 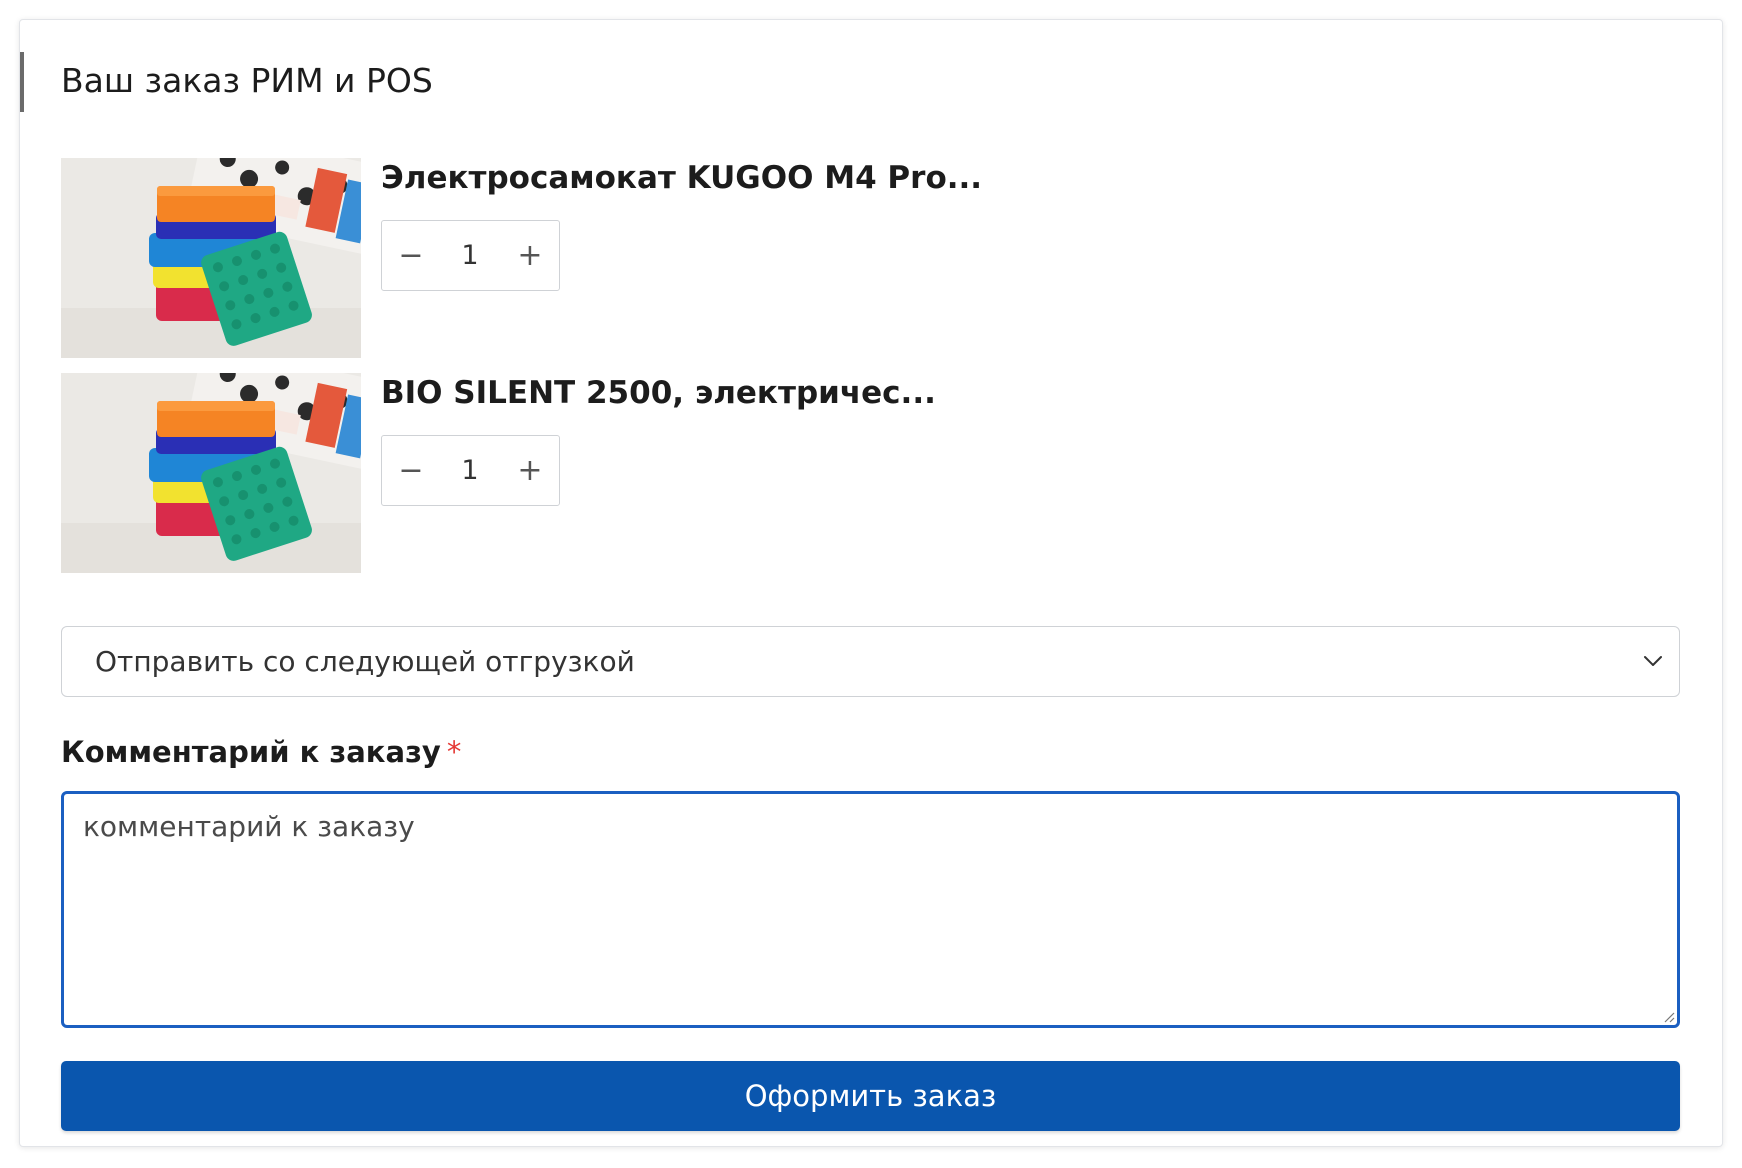 What do you see at coordinates (247, 80) in the screenshot?
I see `page-title: Ваш заказ РИМ и POS` at bounding box center [247, 80].